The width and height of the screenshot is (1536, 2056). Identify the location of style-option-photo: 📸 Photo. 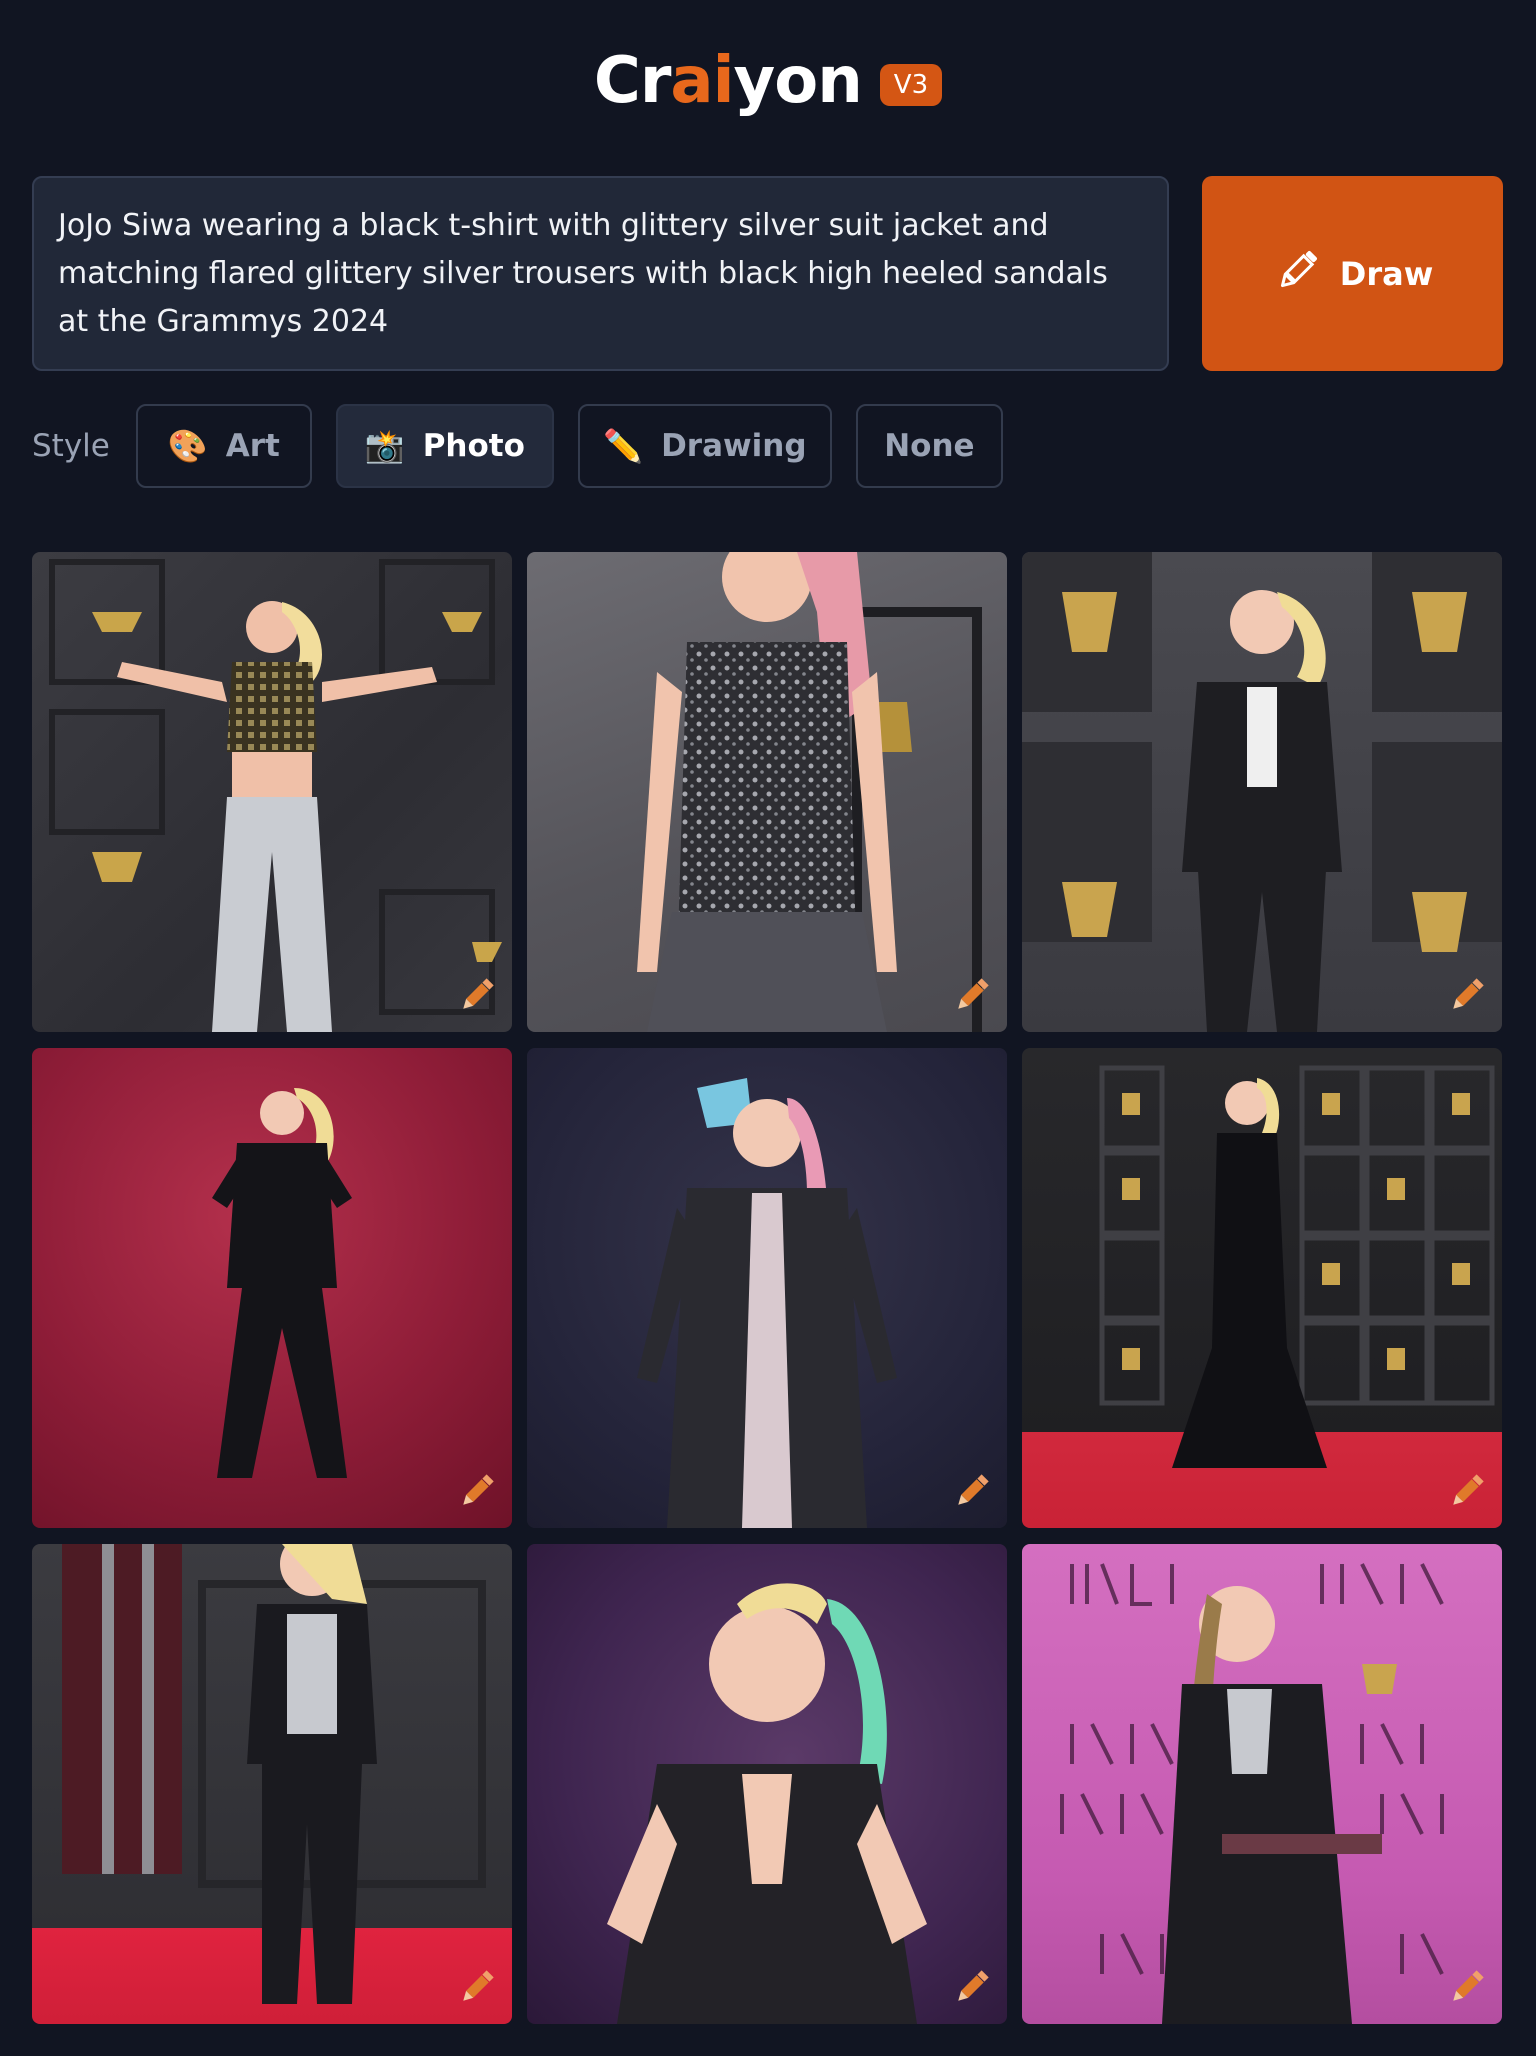
(444, 446).